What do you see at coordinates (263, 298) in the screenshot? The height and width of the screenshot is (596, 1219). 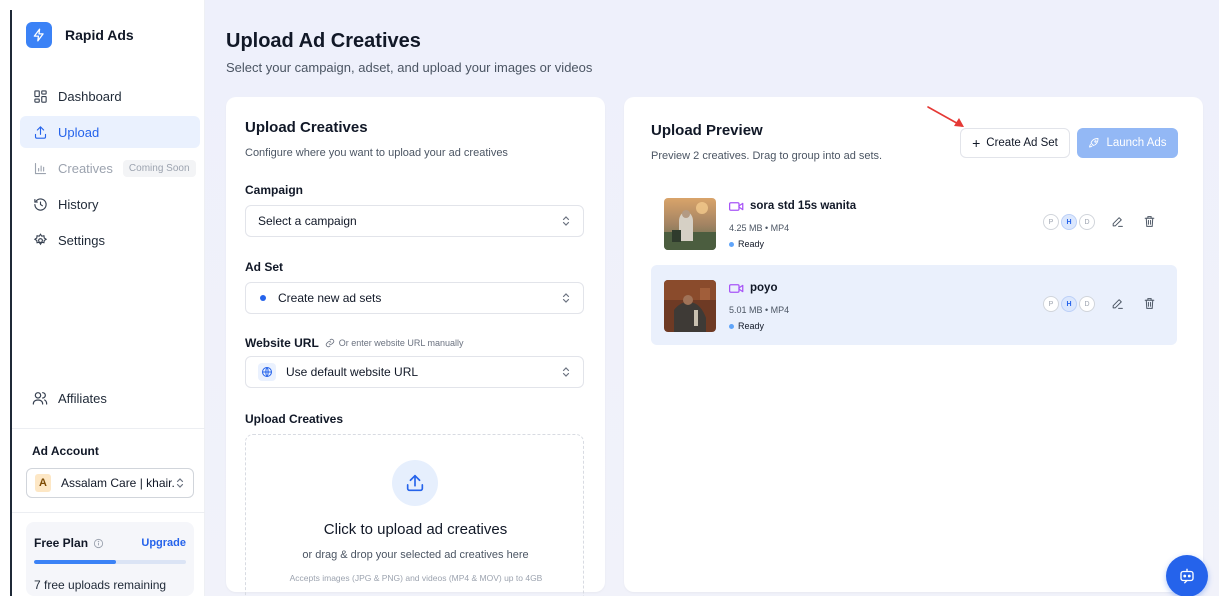 I see `adset-dot-icon` at bounding box center [263, 298].